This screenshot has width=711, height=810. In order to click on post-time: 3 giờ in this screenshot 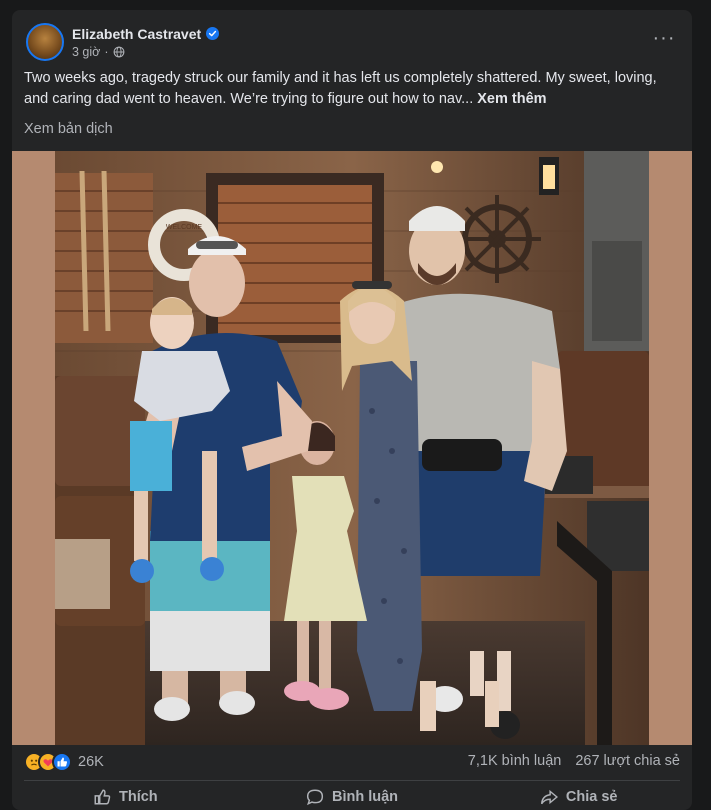, I will do `click(86, 52)`.